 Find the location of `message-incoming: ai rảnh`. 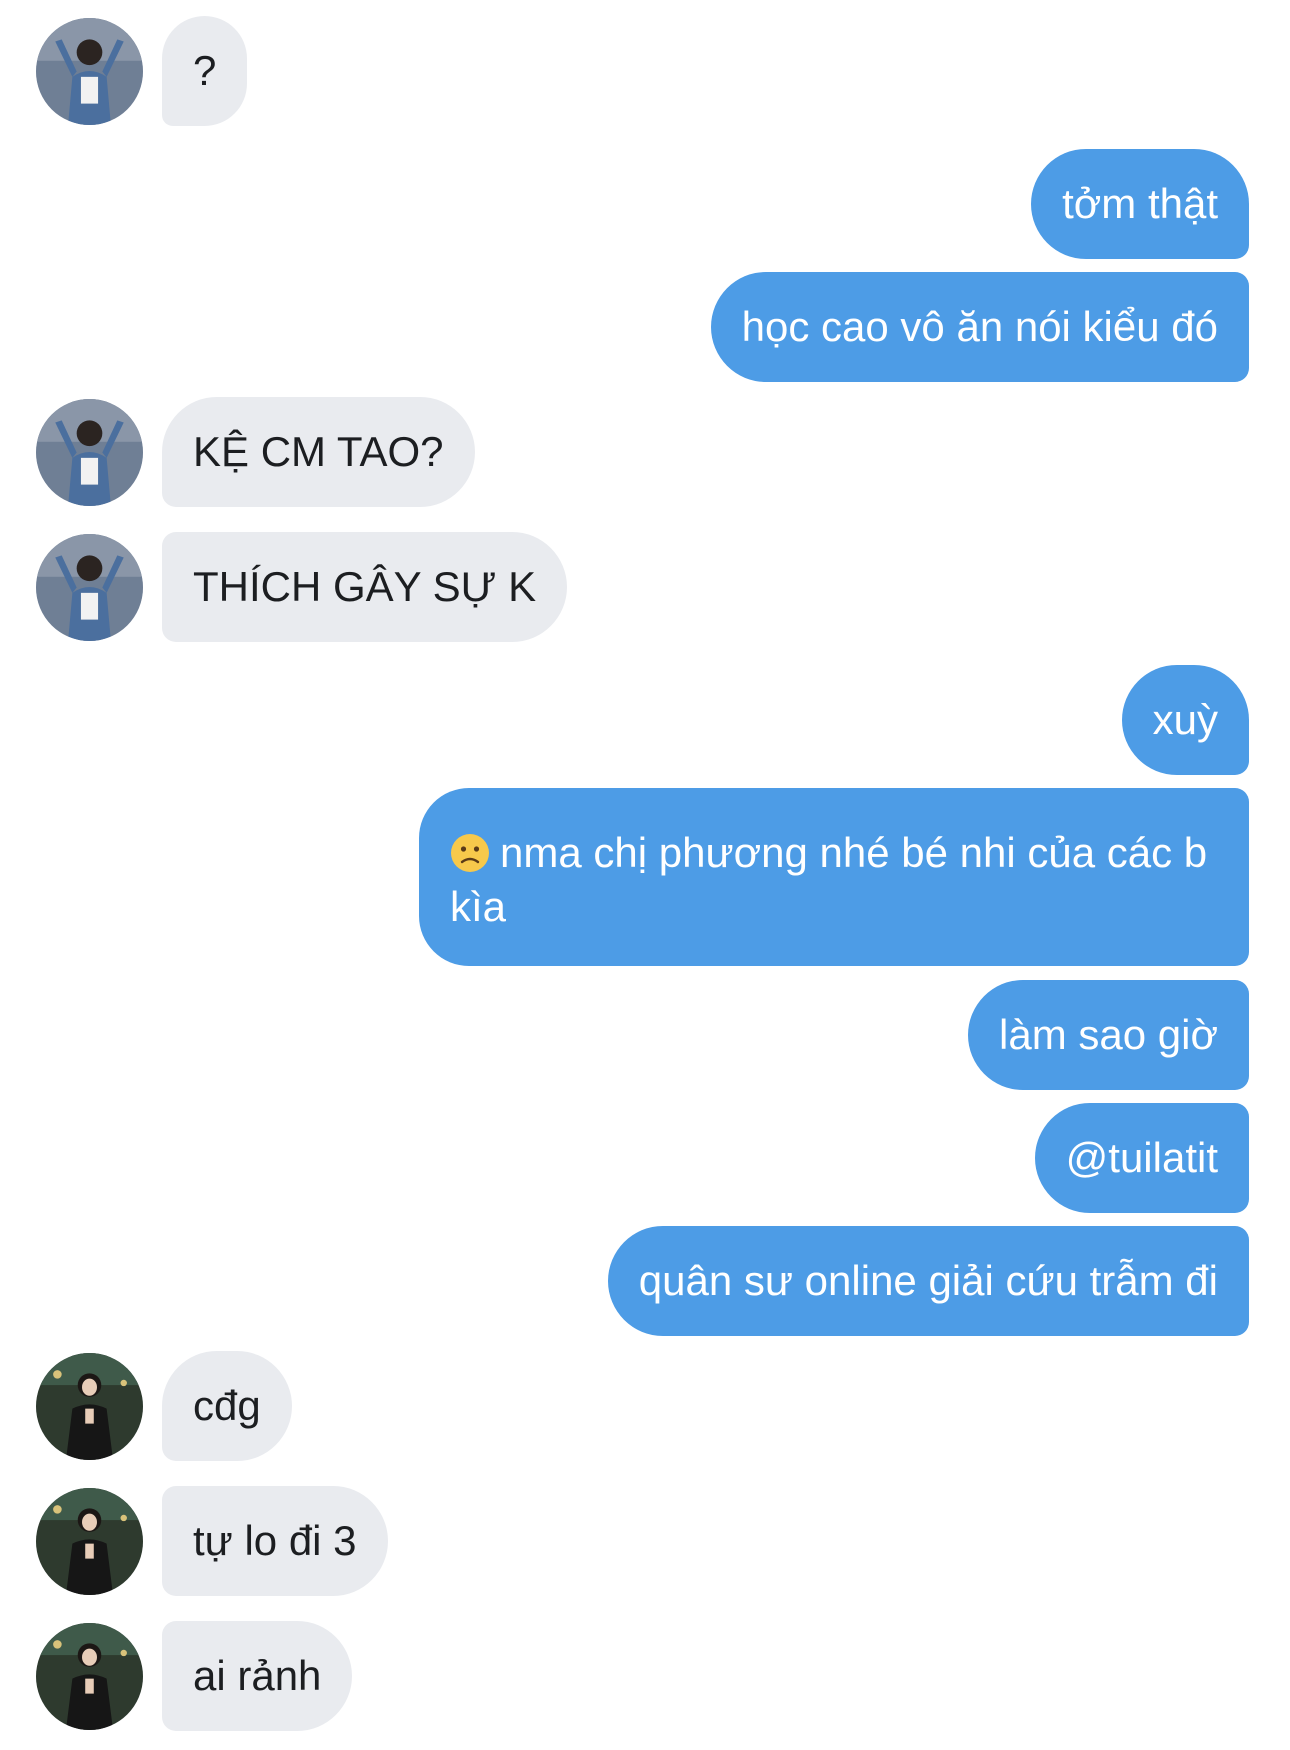

message-incoming: ai rảnh is located at coordinates (257, 1676).